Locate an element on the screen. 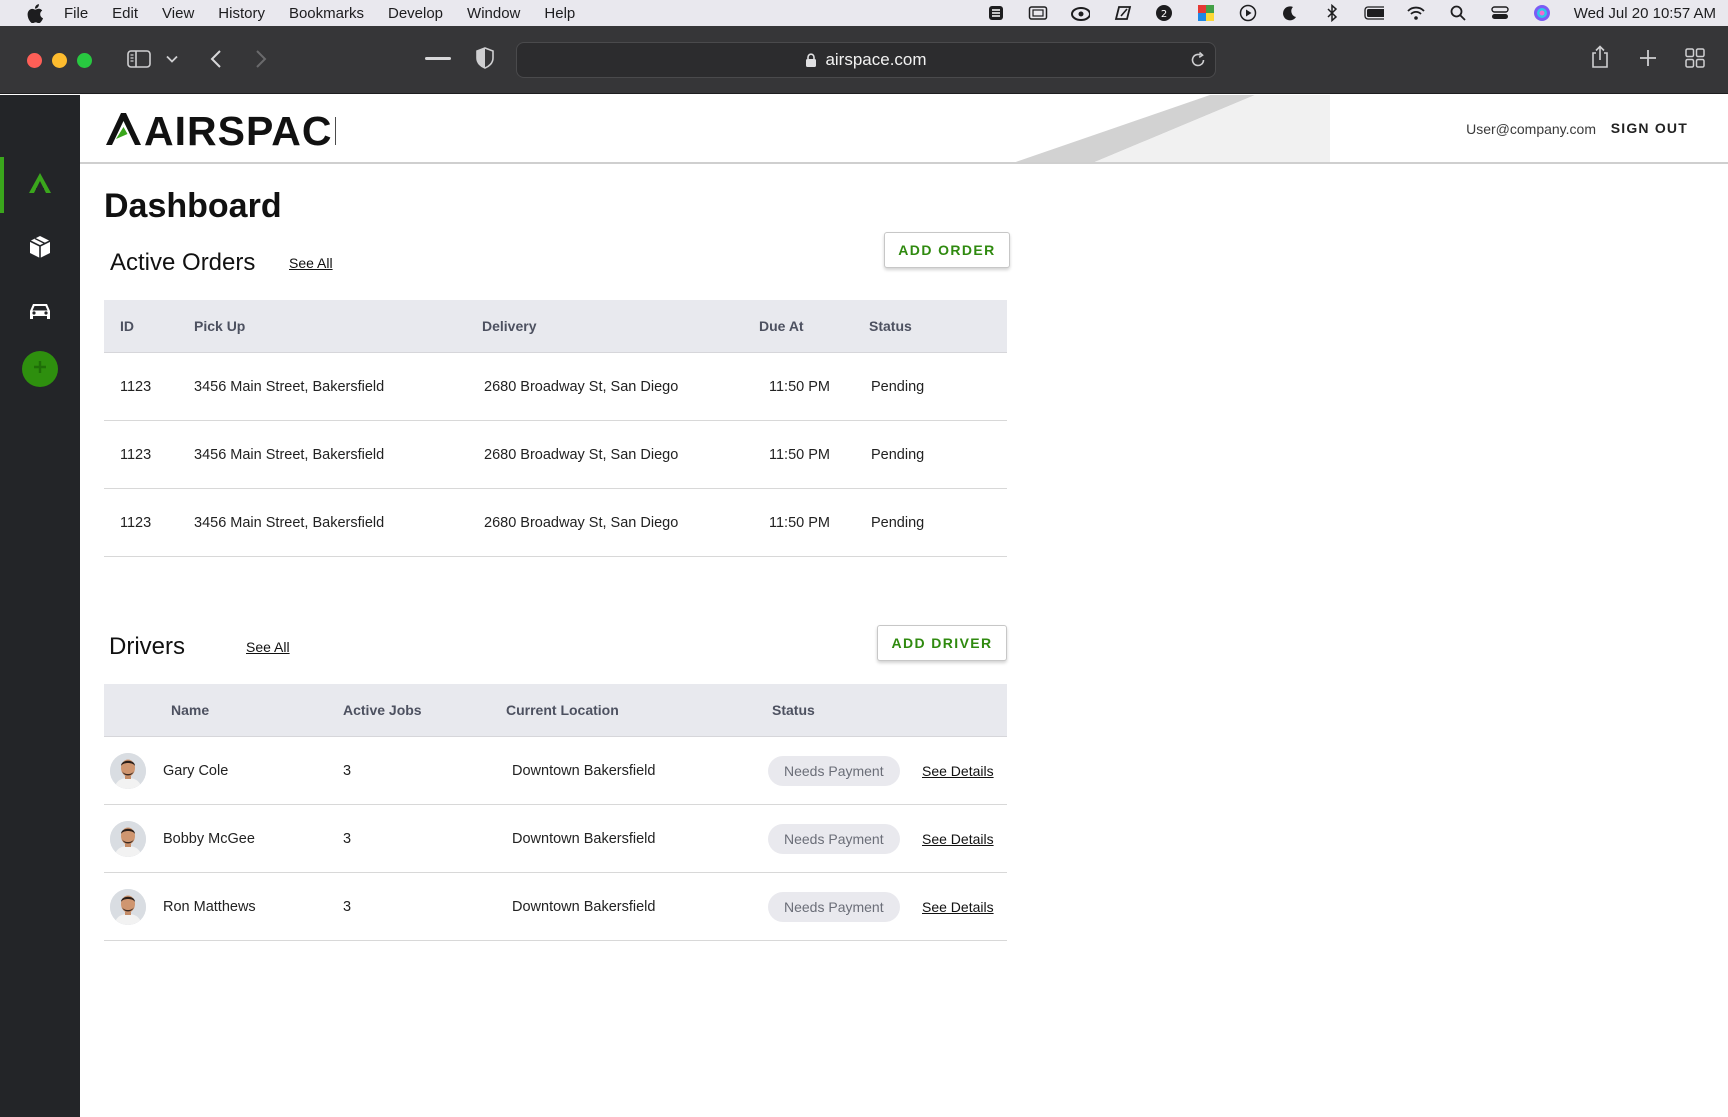 This screenshot has width=1728, height=1117. nav-dashboard is located at coordinates (40, 185).